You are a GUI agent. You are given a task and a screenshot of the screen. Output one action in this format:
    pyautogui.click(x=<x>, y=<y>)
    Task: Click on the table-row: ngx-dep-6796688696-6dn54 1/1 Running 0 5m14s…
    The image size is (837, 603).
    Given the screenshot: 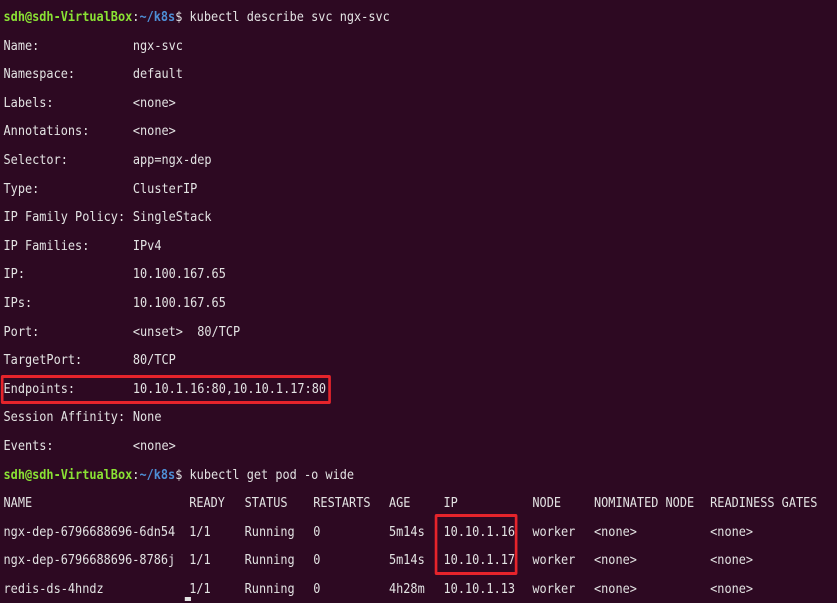 What is the action you would take?
    pyautogui.click(x=420, y=544)
    